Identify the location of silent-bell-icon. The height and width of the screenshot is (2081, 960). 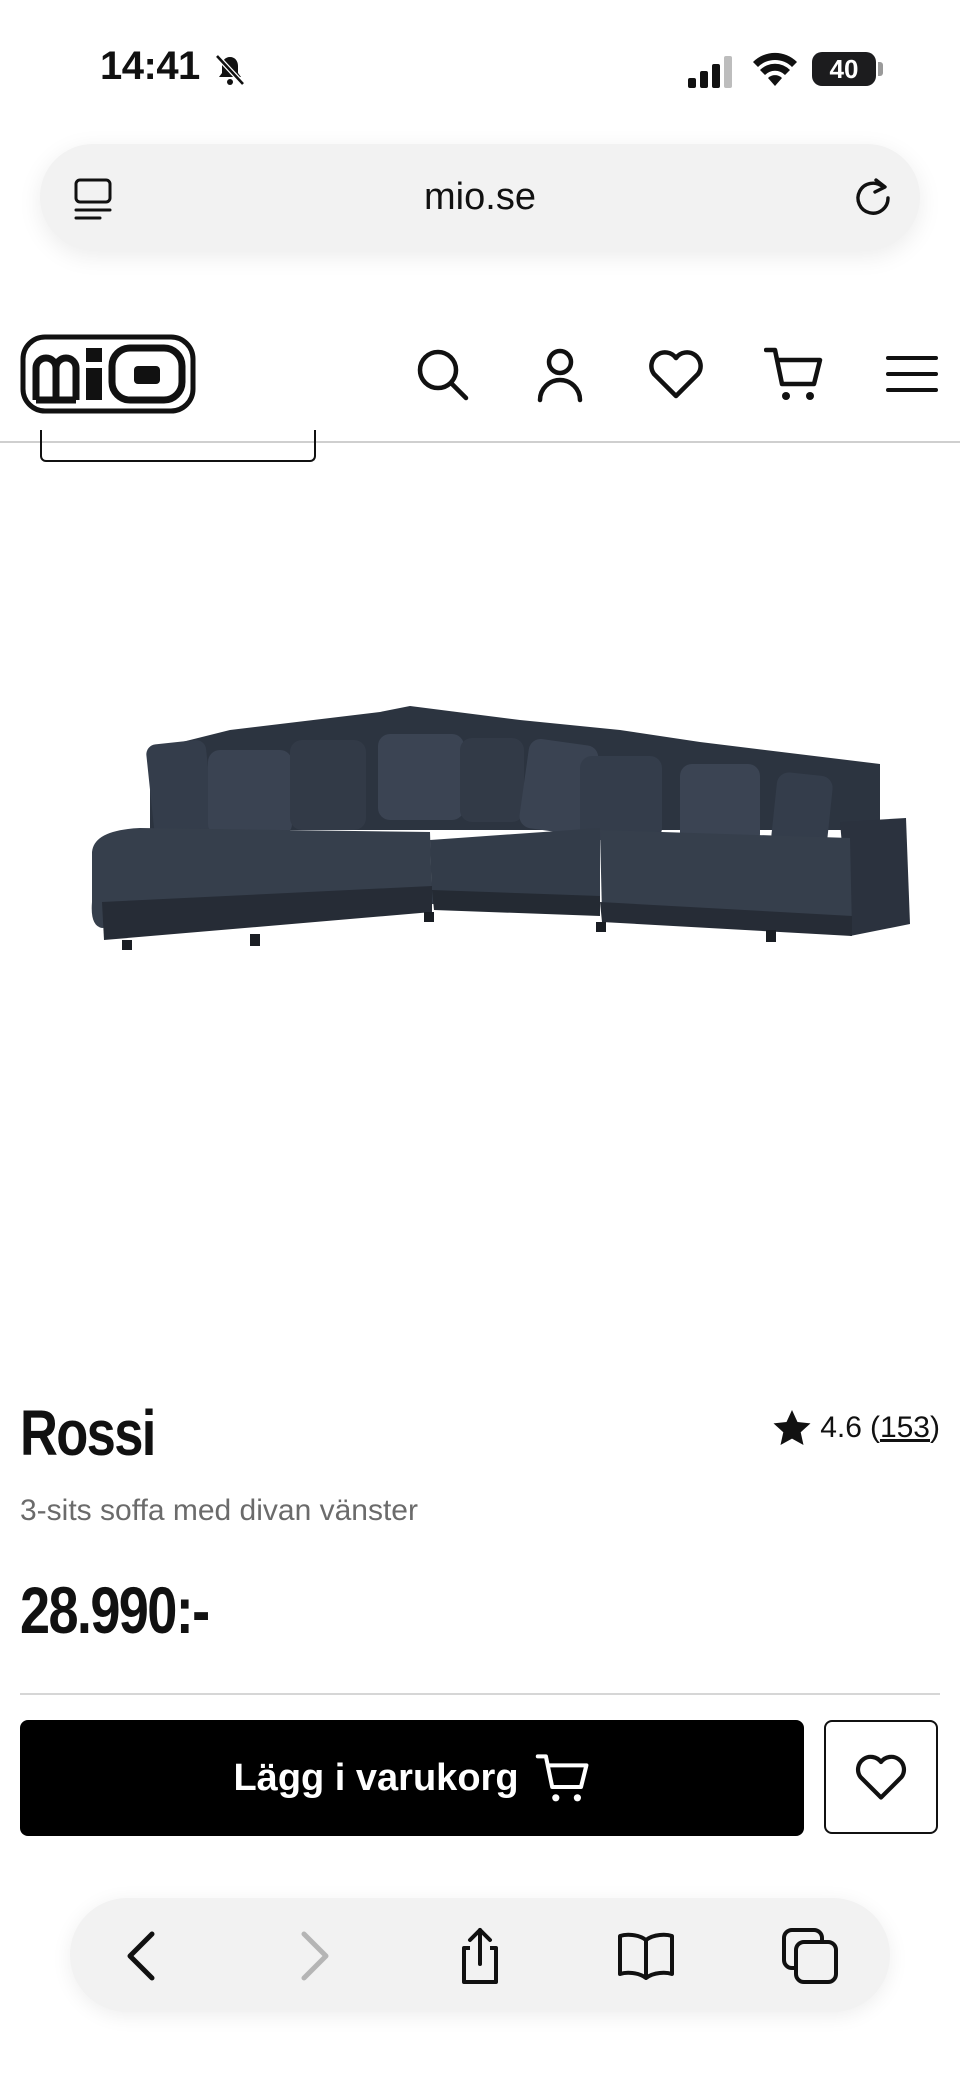
(230, 70).